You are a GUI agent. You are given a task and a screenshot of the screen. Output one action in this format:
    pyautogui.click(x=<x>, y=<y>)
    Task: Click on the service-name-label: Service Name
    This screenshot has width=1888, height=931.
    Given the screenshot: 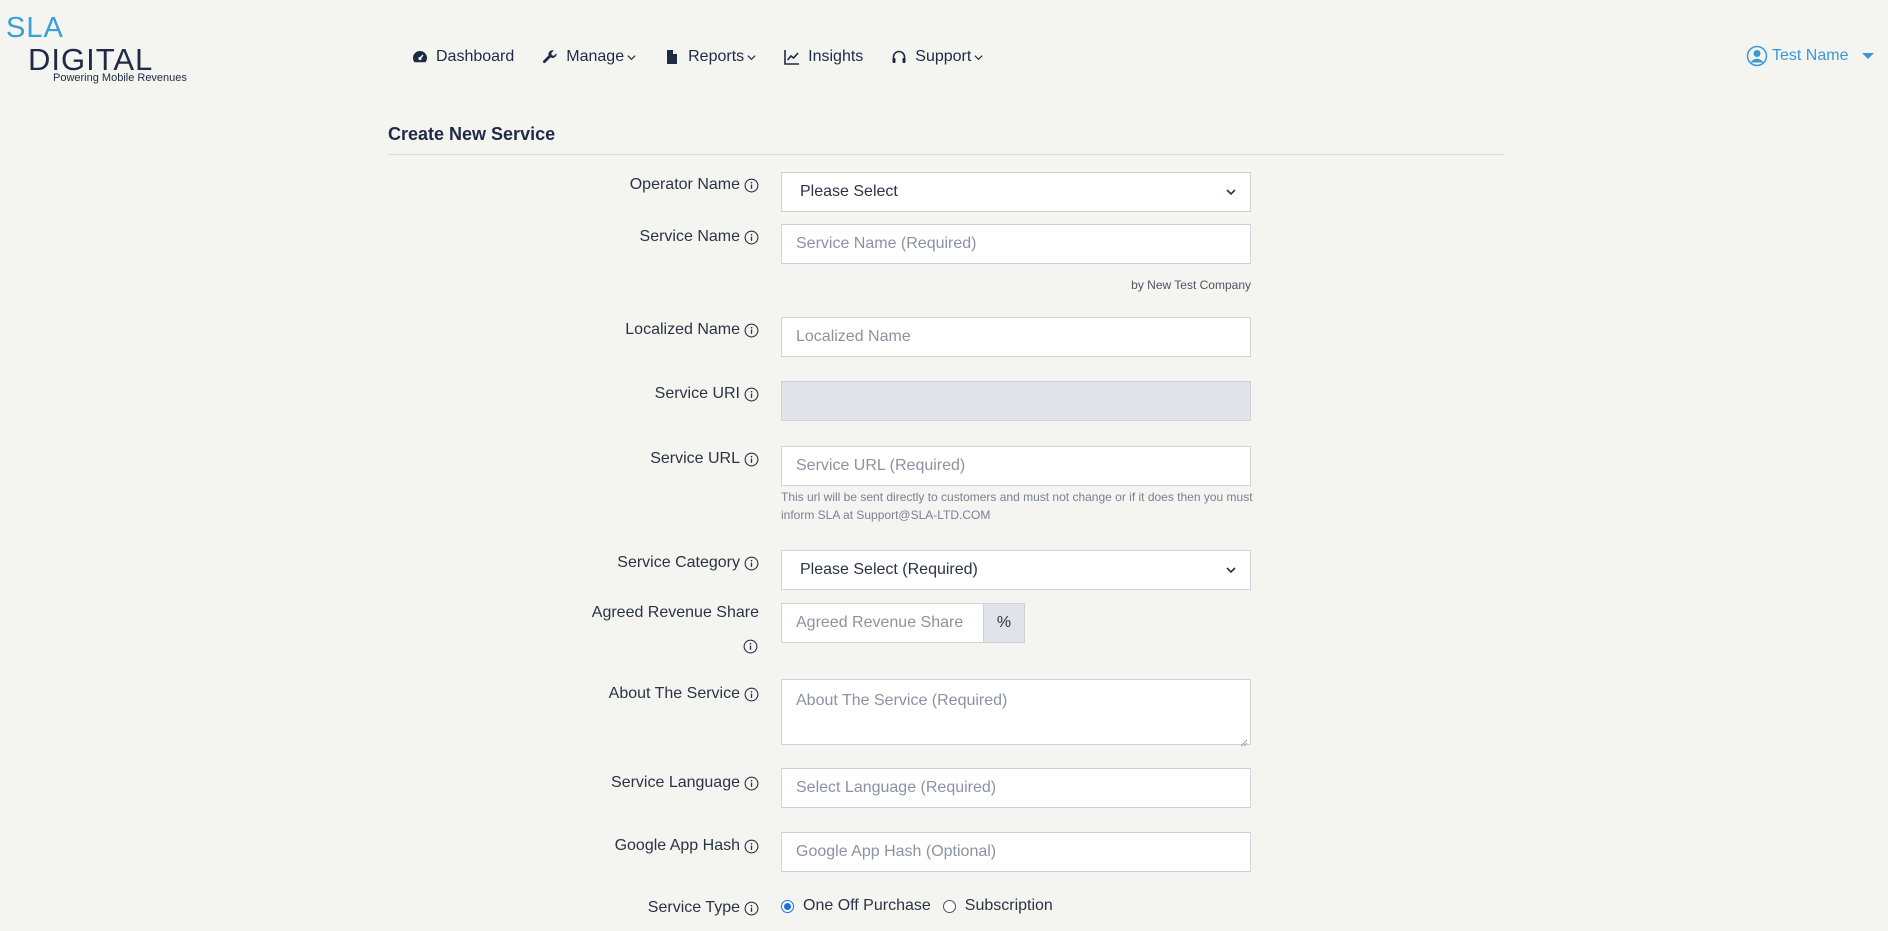 What is the action you would take?
    pyautogui.click(x=699, y=237)
    